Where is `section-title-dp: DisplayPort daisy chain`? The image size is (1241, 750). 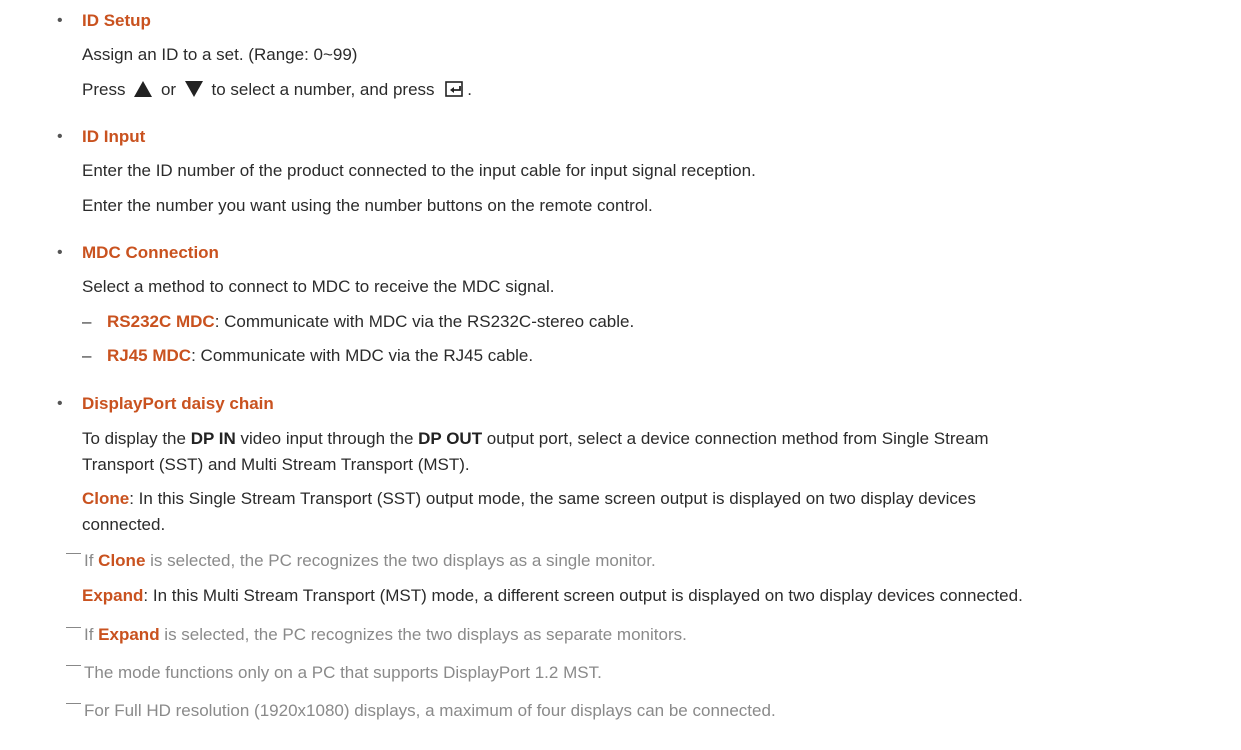
section-title-dp: DisplayPort daisy chain is located at coordinates (178, 403).